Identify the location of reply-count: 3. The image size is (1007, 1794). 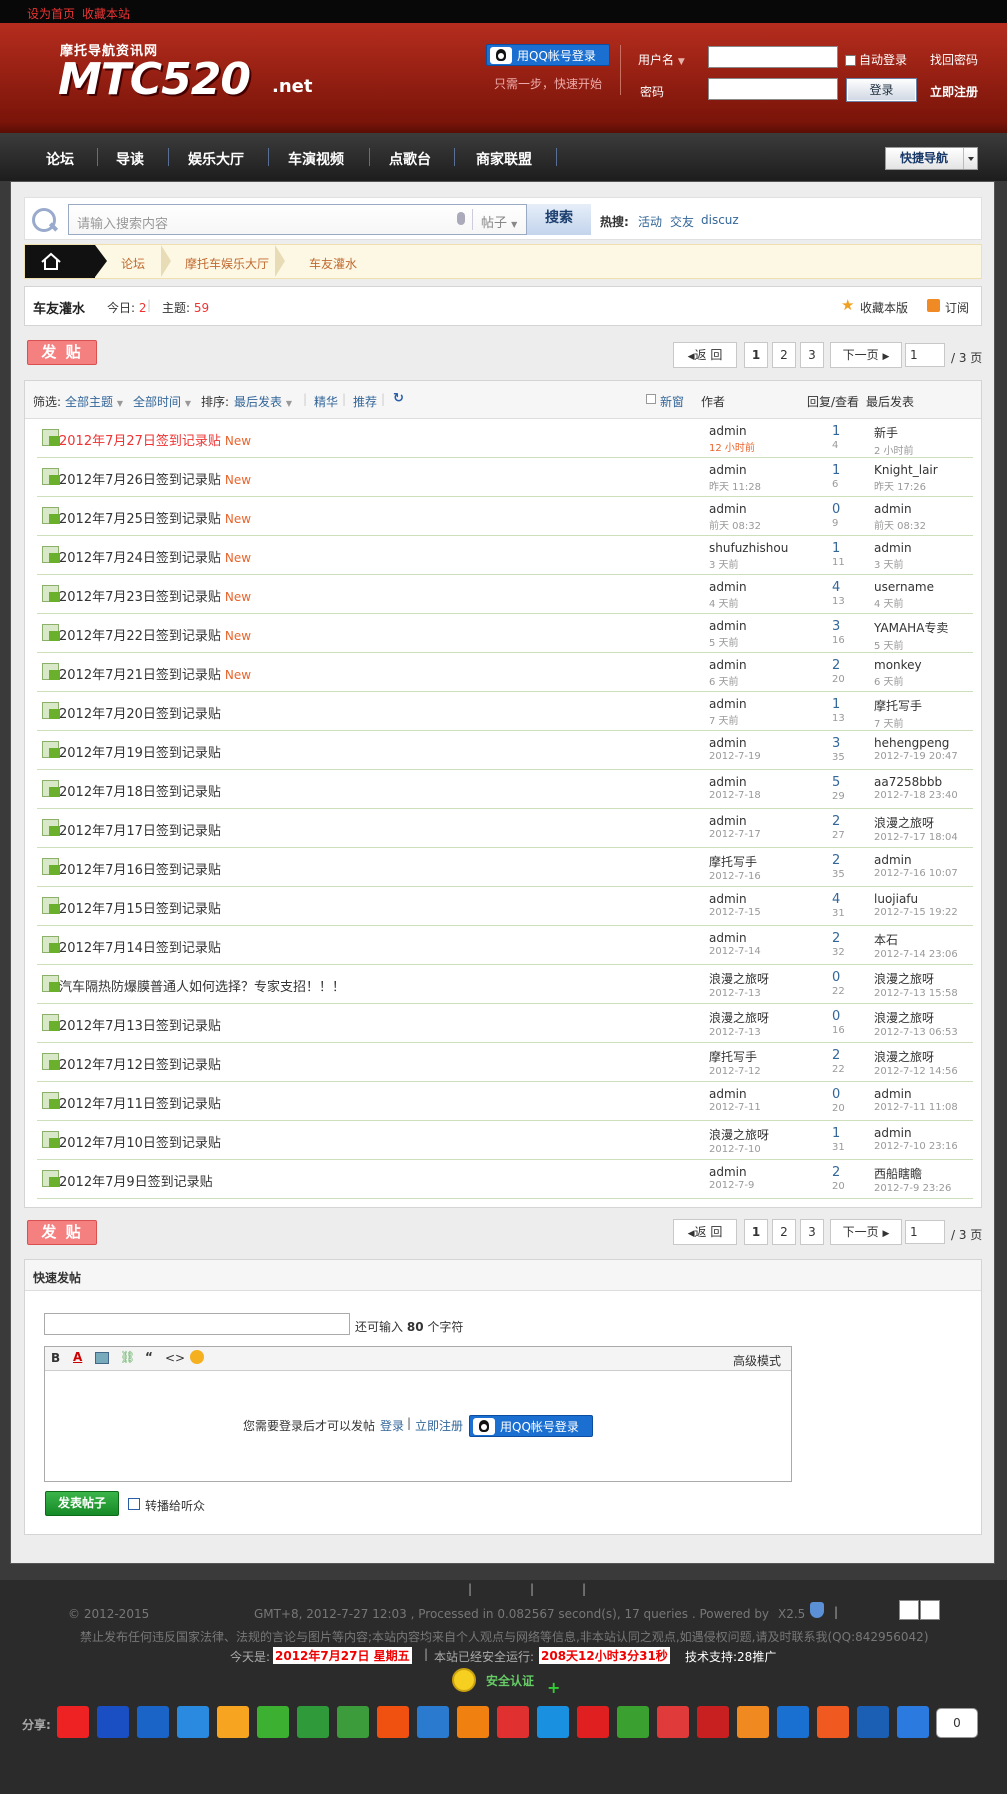
(838, 626).